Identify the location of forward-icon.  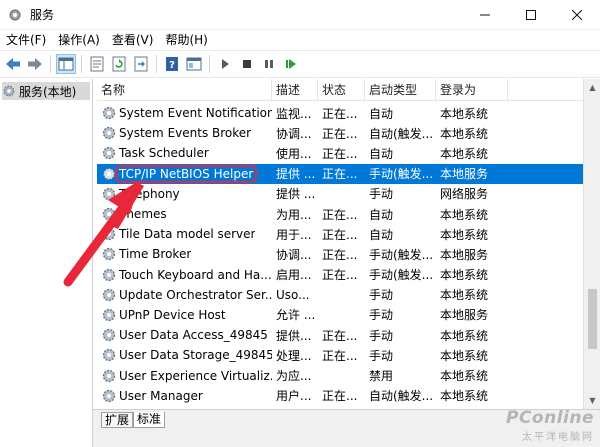
(35, 64).